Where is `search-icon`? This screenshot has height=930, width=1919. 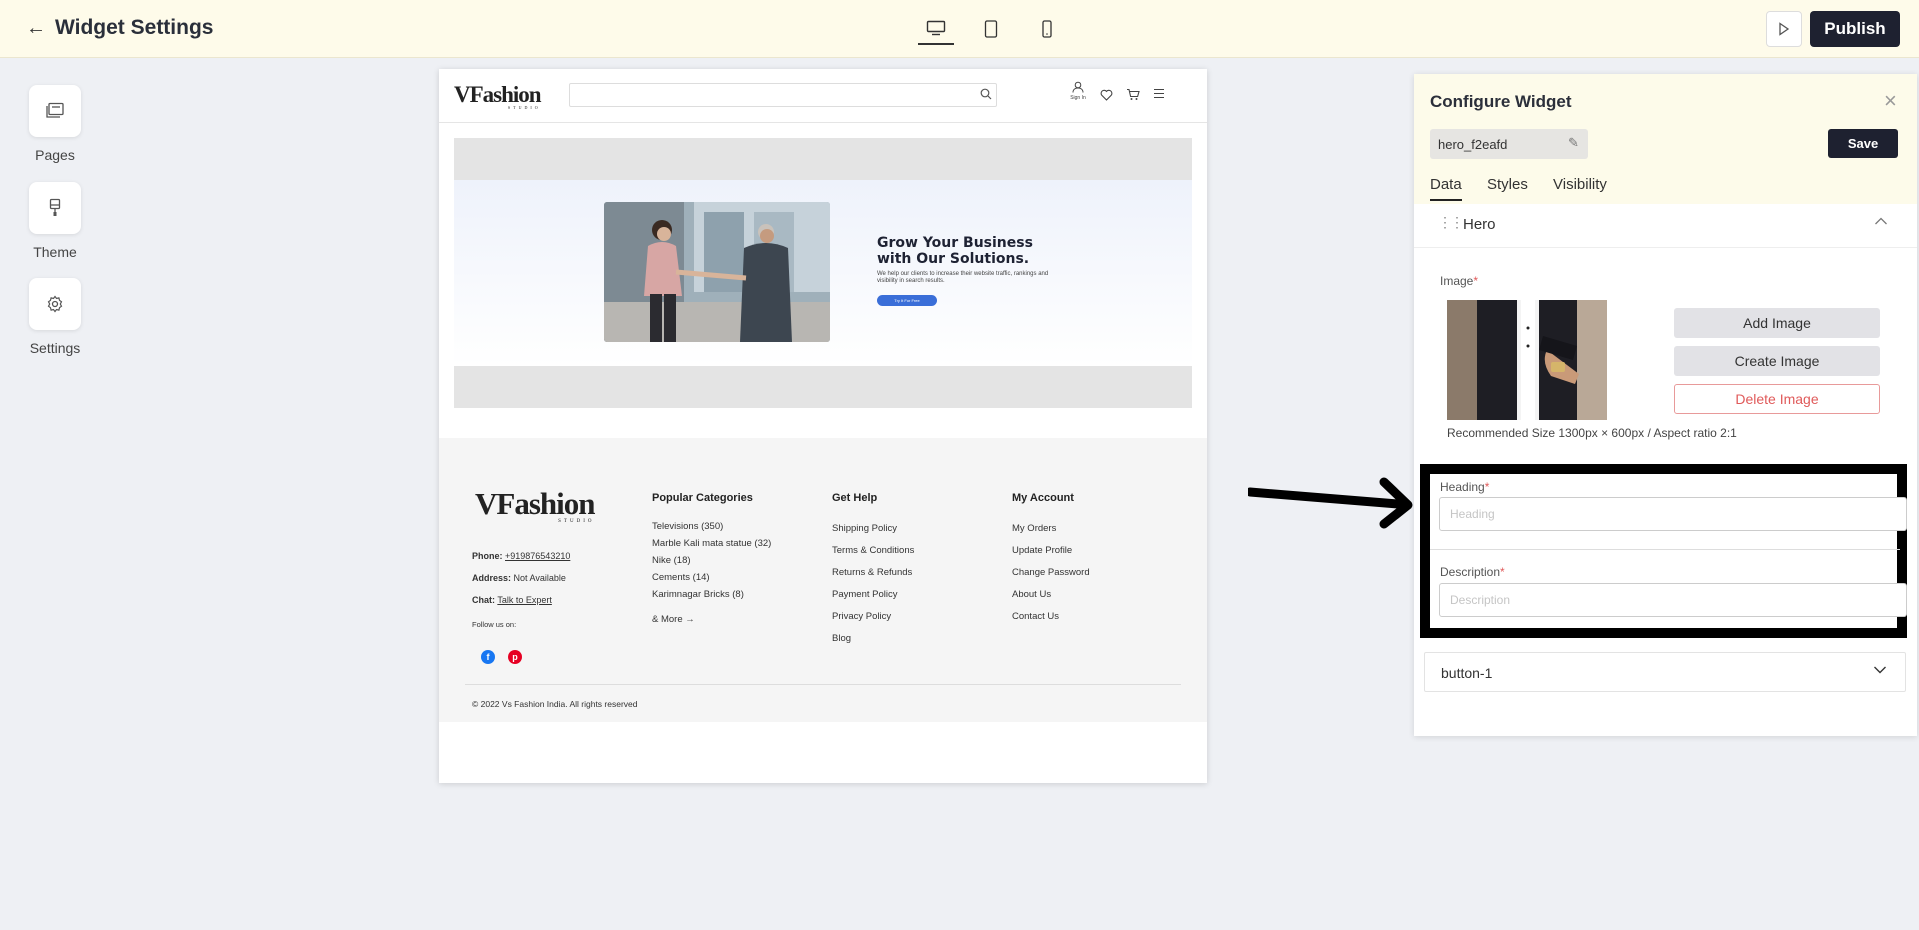 search-icon is located at coordinates (986, 96).